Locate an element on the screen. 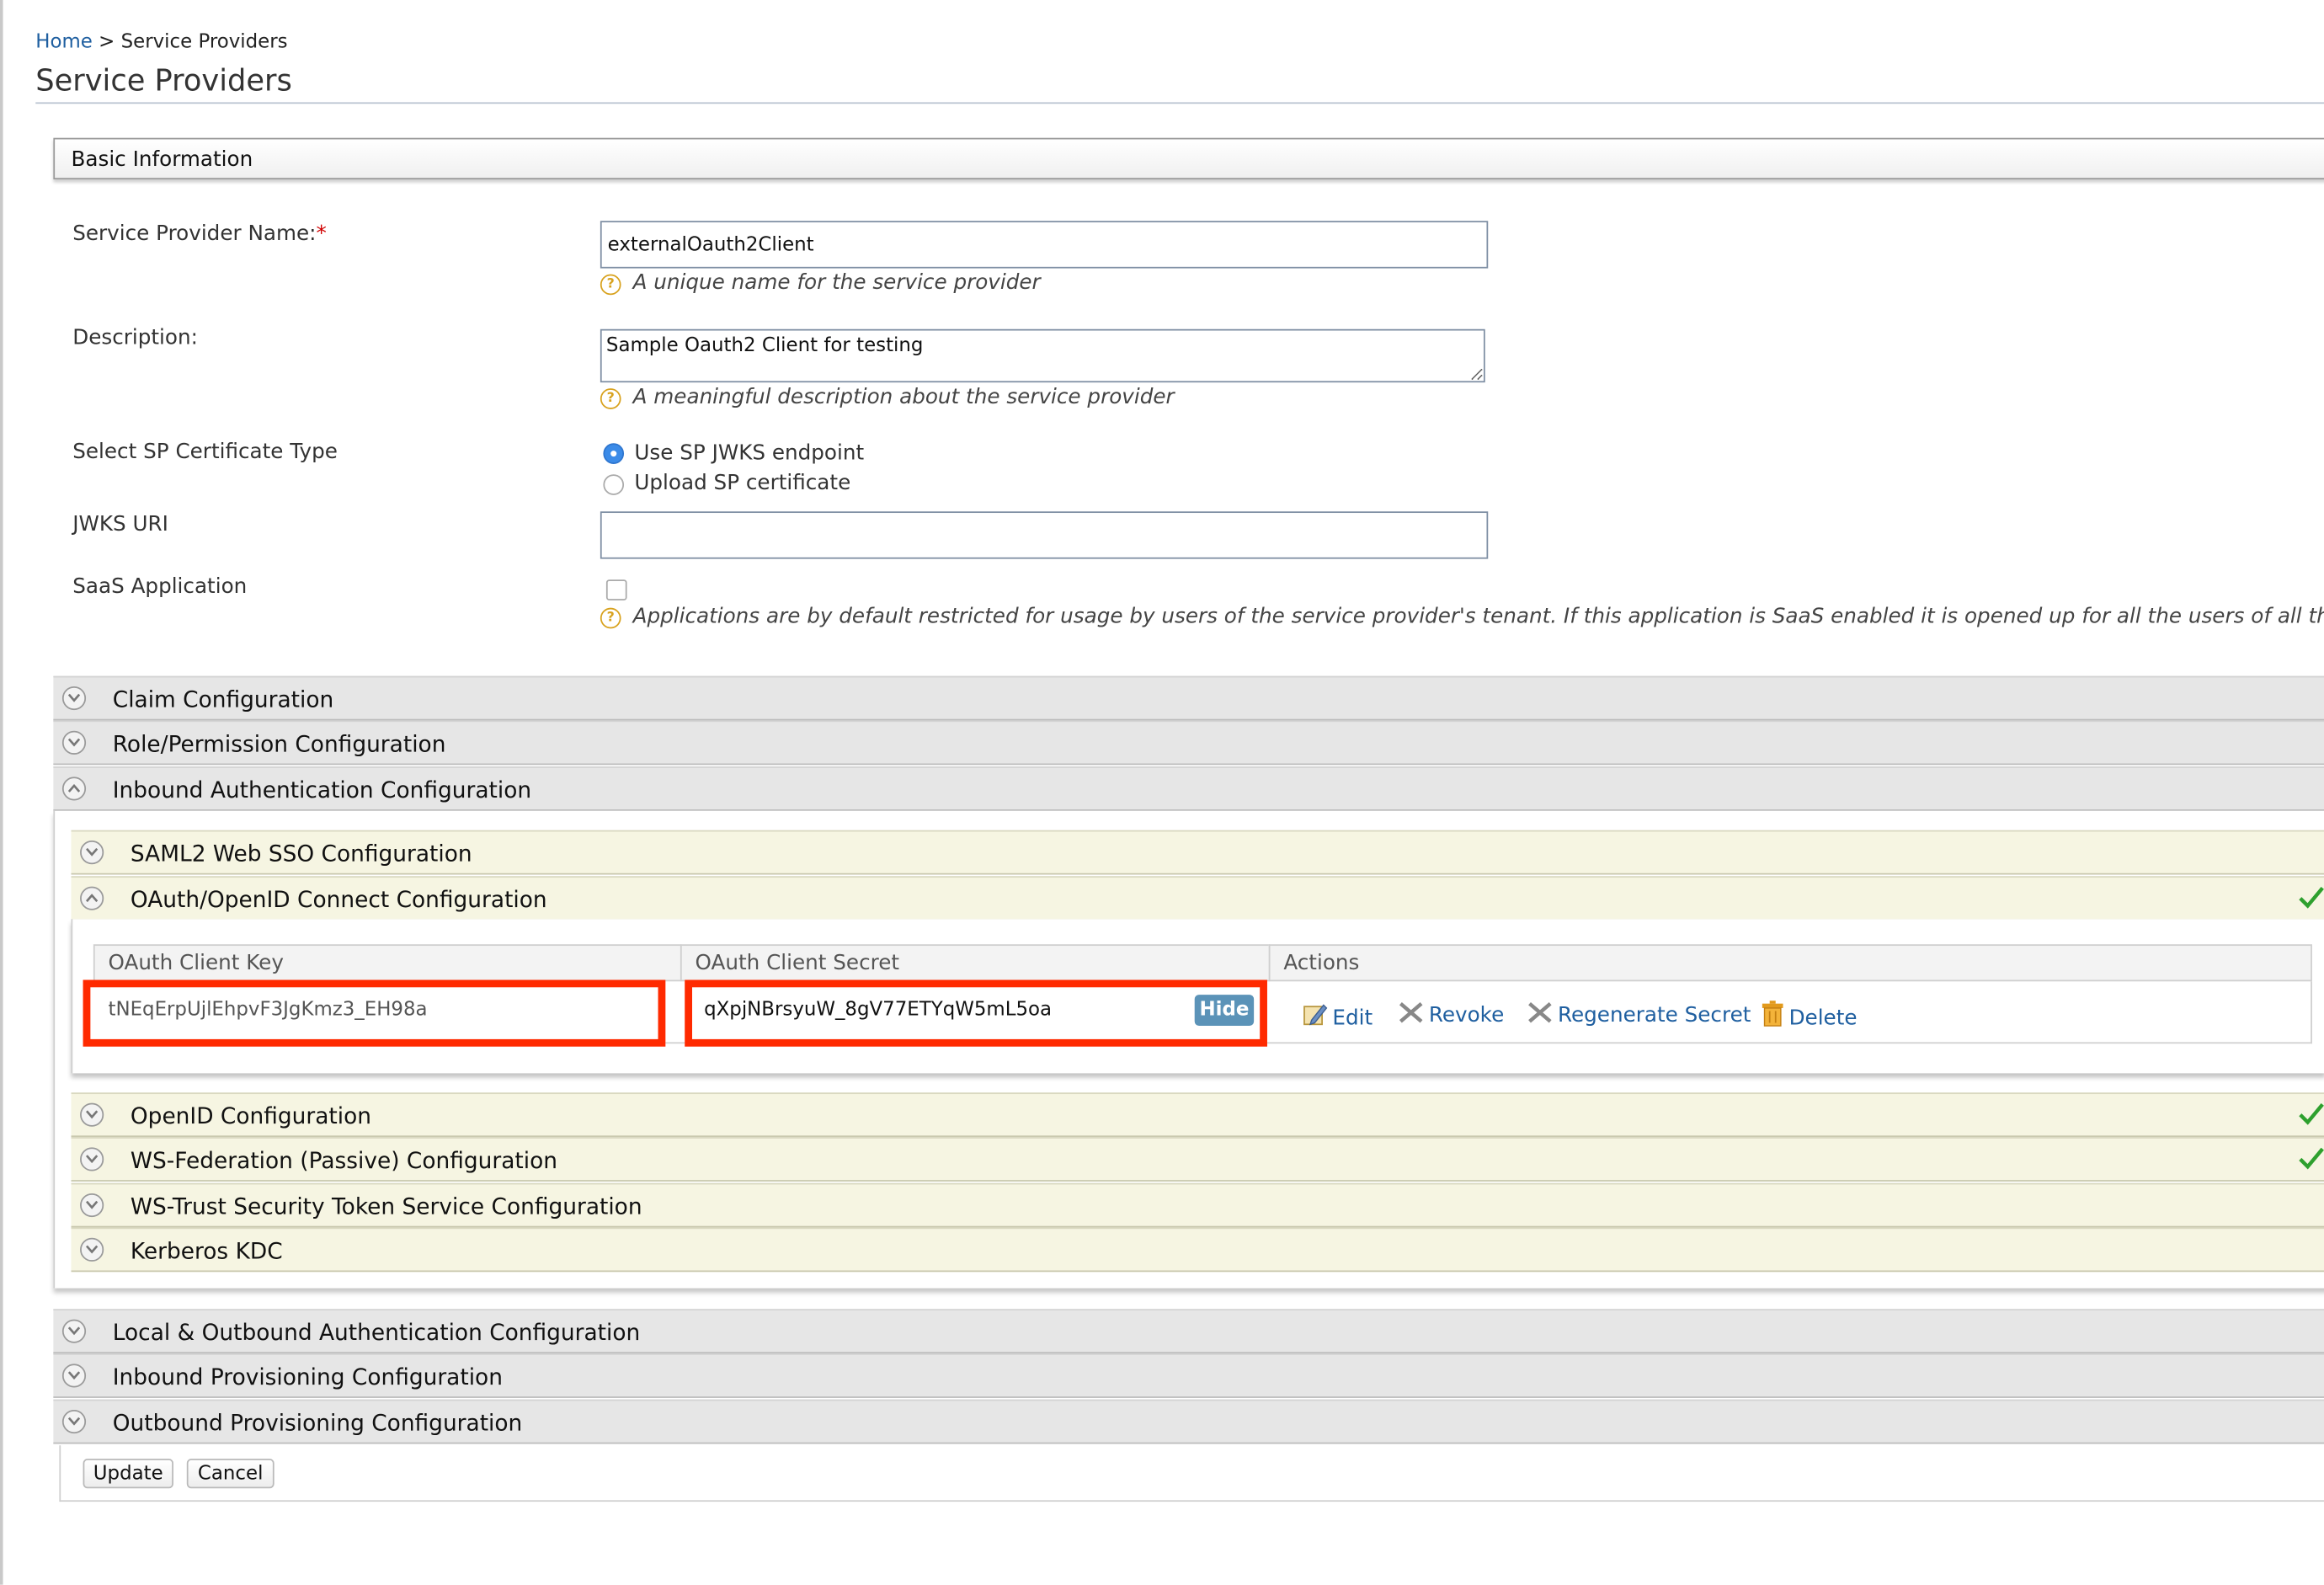 Image resolution: width=2324 pixels, height=1585 pixels. sp-name-hint: ? A unique name for the service provider is located at coordinates (820, 283).